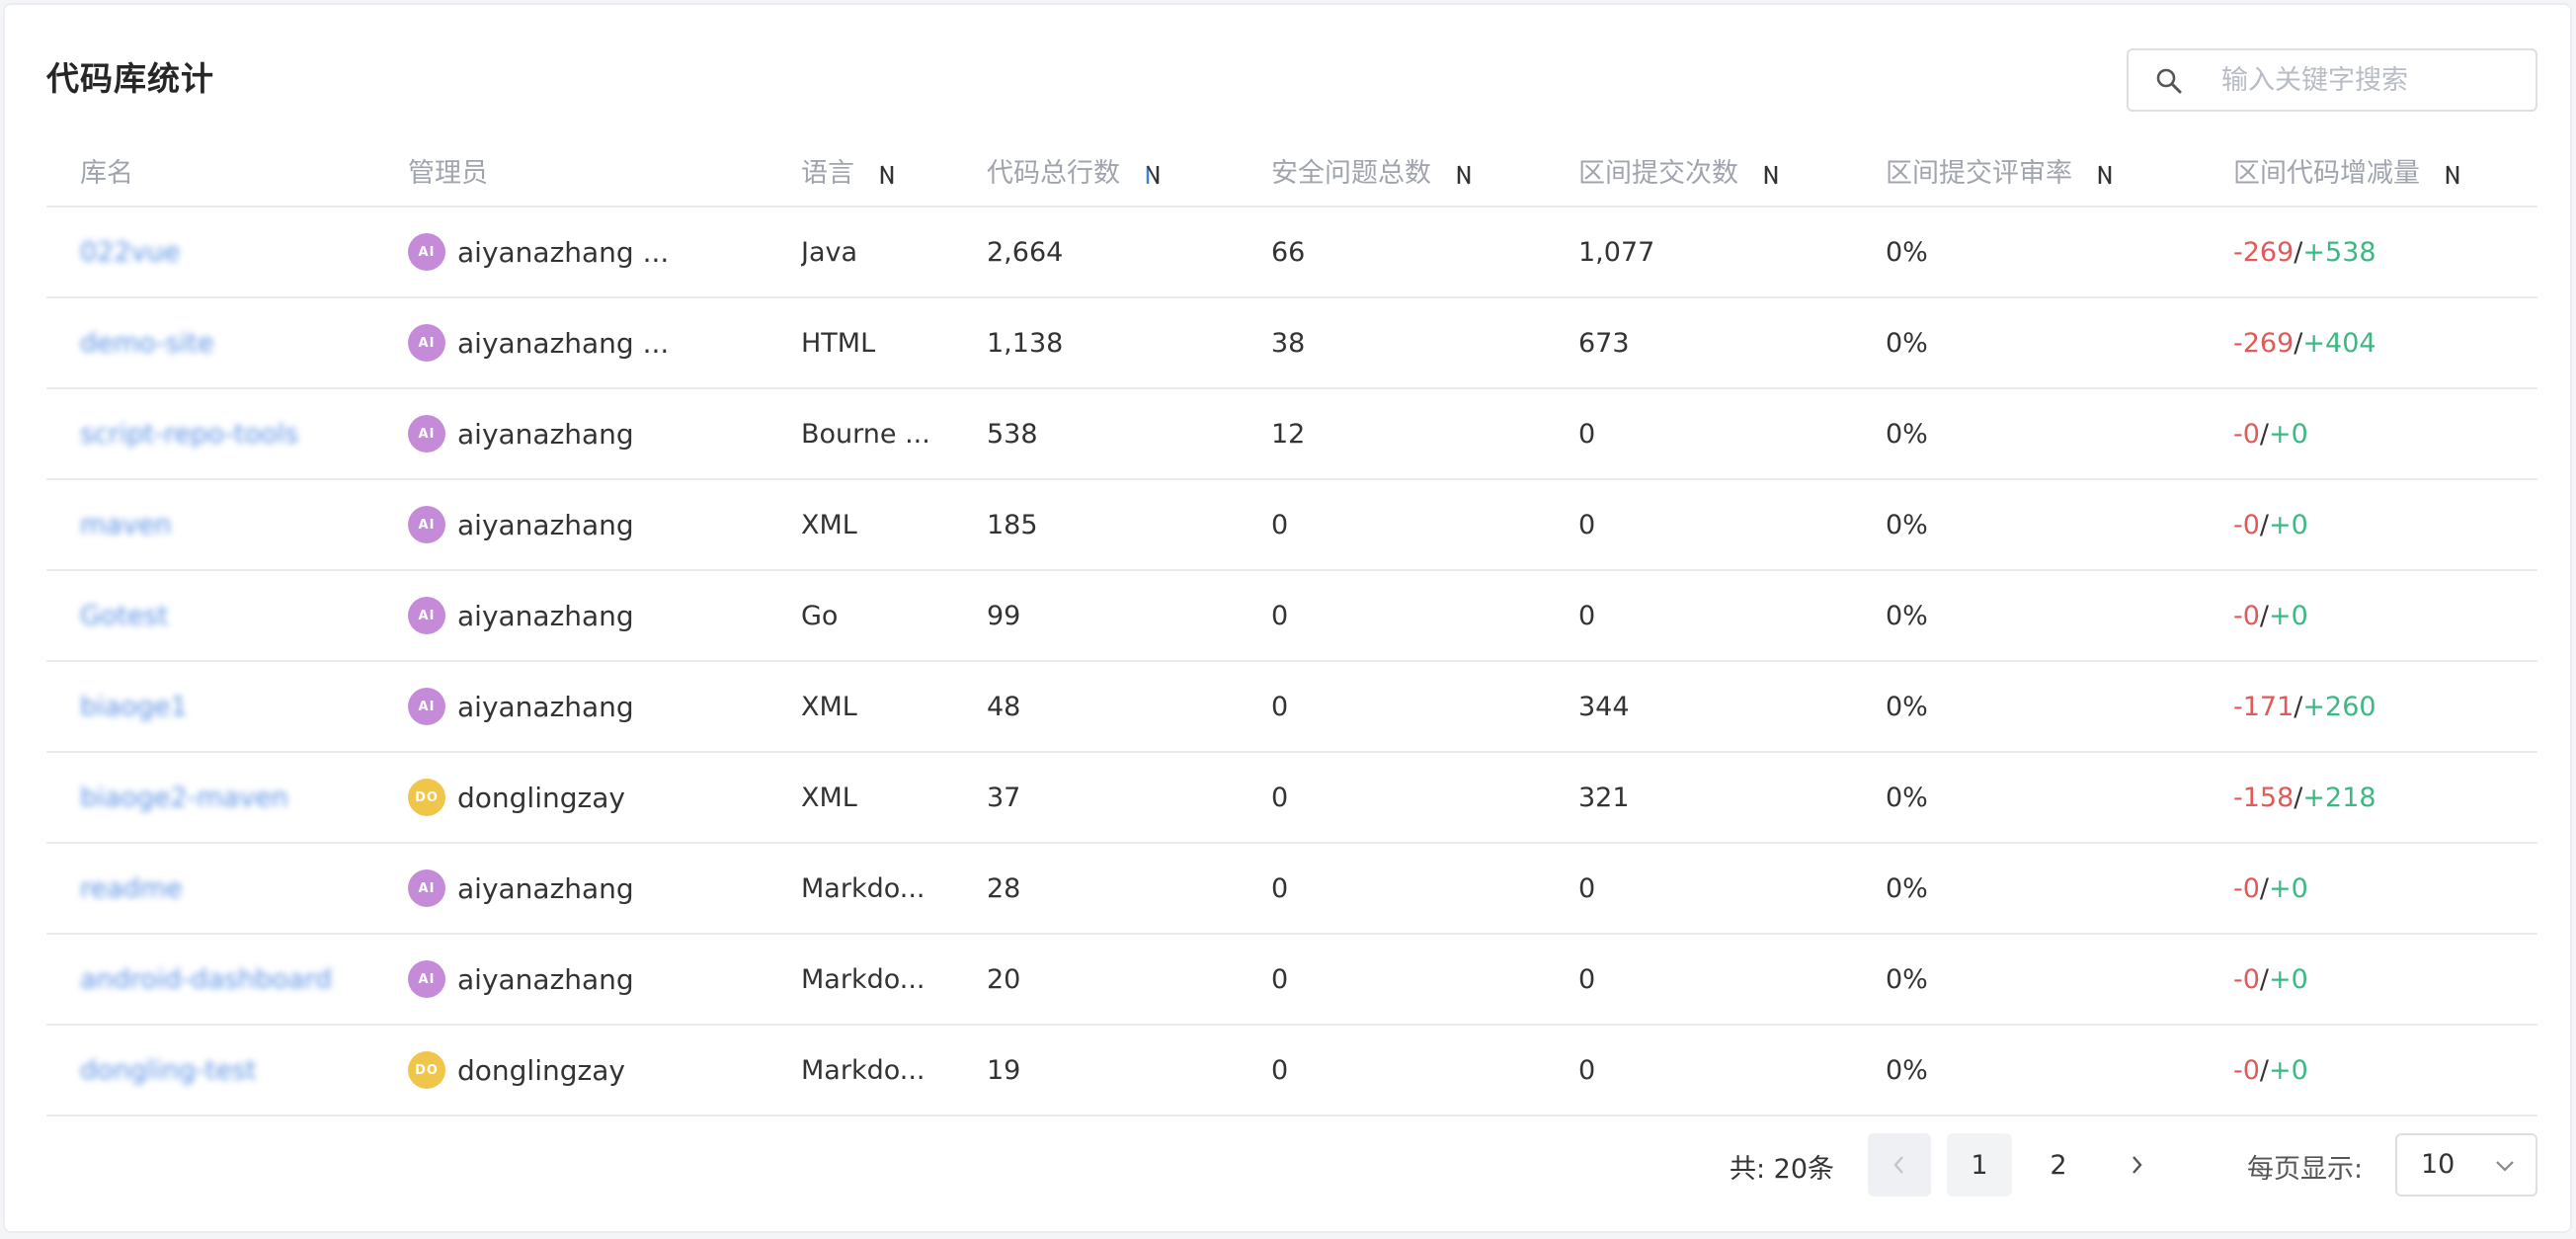 This screenshot has height=1239, width=2576. Describe the element at coordinates (131, 888) in the screenshot. I see `repo-name-link: readme` at that location.